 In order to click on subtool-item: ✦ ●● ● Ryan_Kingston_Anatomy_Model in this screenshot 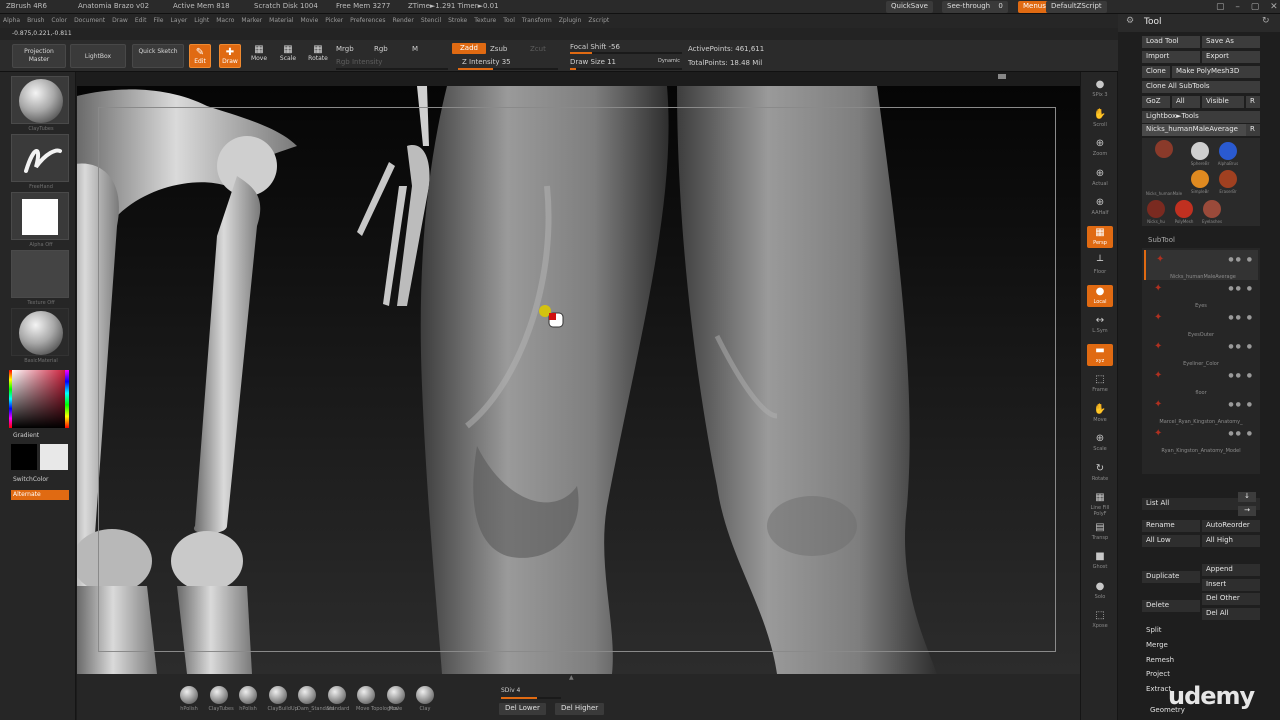, I will do `click(1201, 439)`.